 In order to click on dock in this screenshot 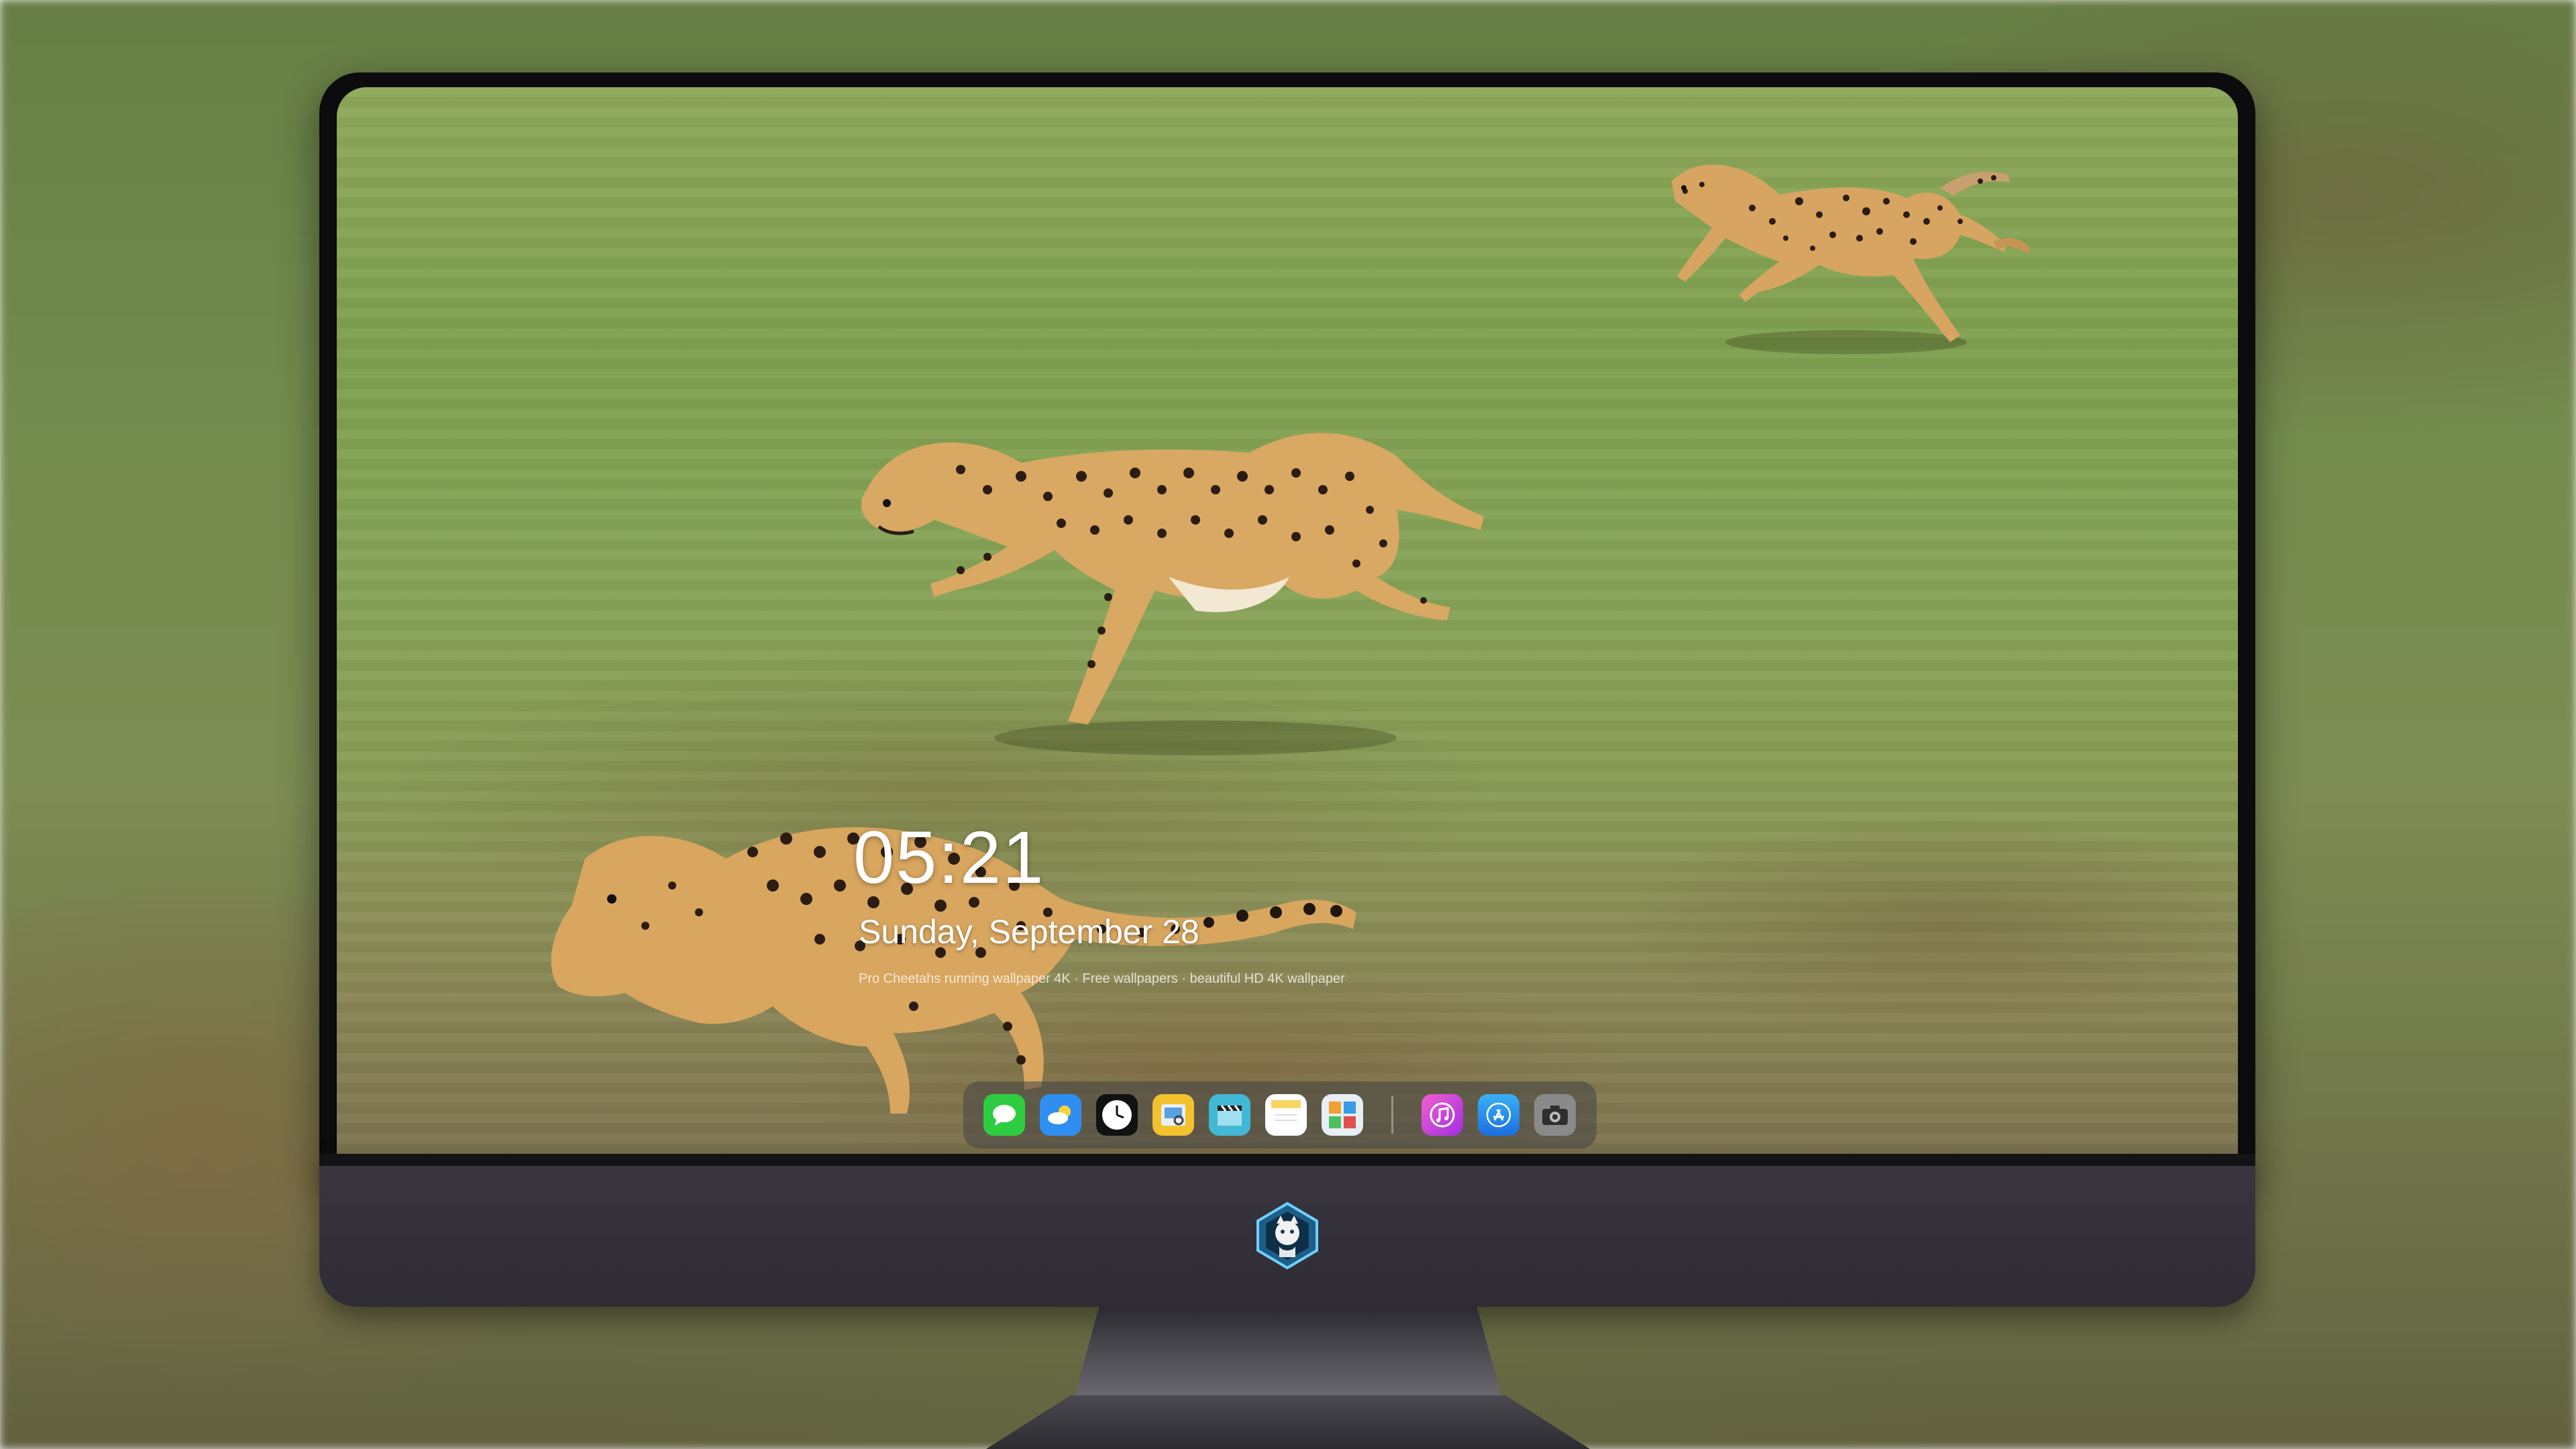, I will do `click(1280, 1114)`.